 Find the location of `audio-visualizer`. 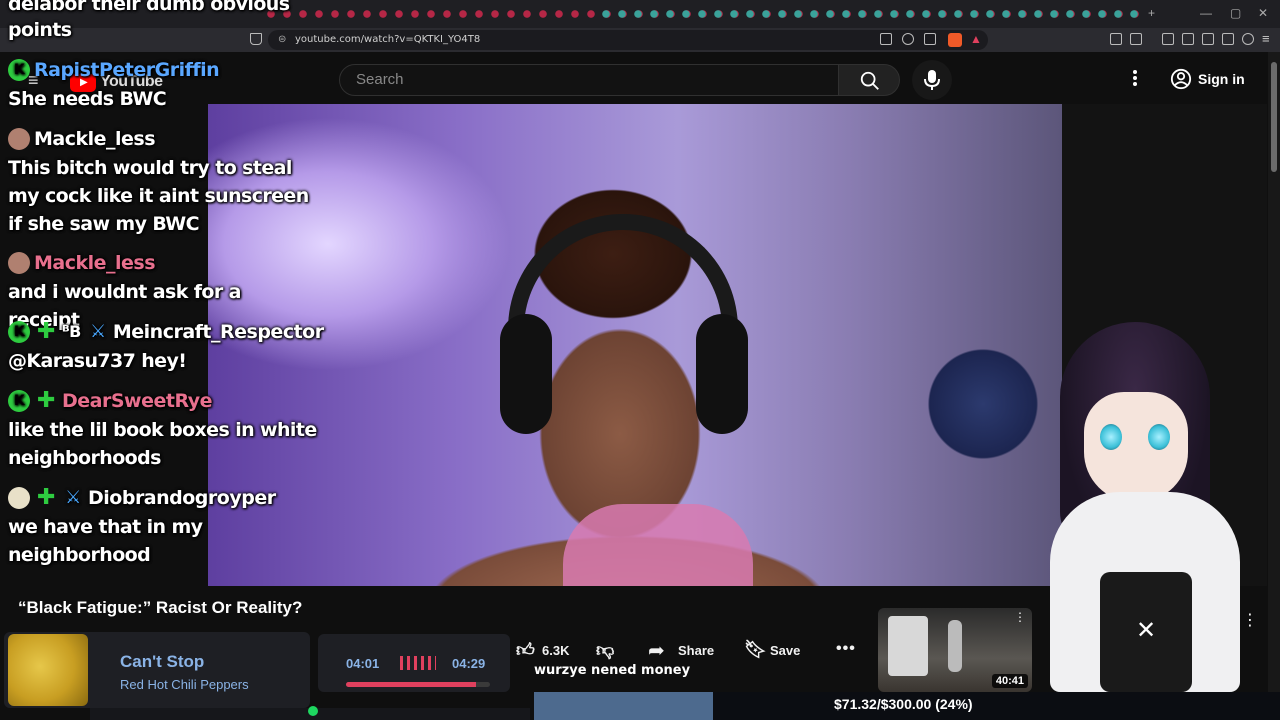

audio-visualizer is located at coordinates (418, 663).